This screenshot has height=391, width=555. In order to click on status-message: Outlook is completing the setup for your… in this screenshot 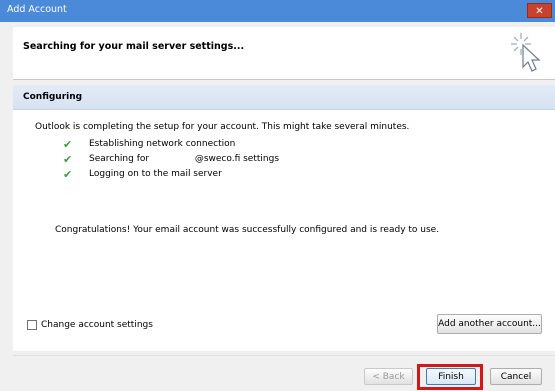, I will do `click(222, 127)`.